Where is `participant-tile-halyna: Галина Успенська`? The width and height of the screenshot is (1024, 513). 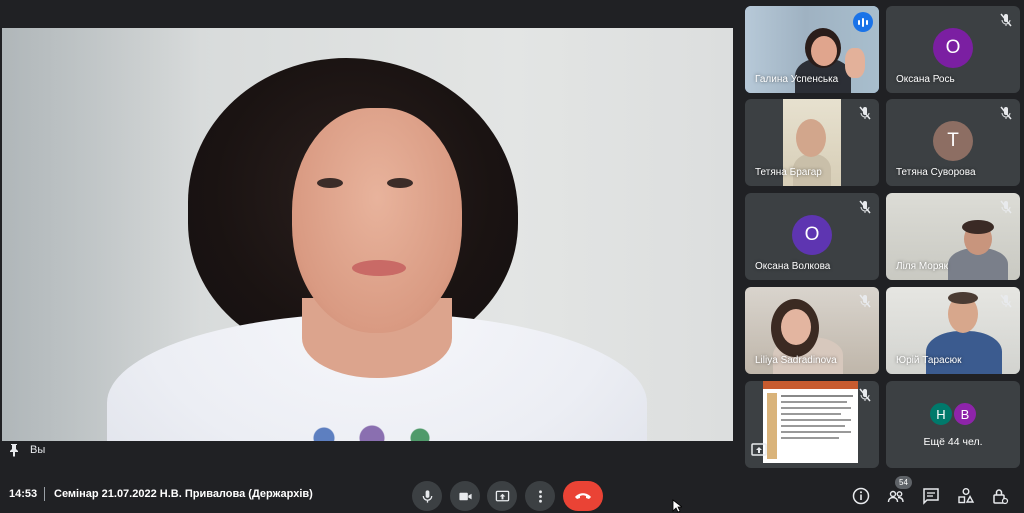 participant-tile-halyna: Галина Успенська is located at coordinates (812, 49).